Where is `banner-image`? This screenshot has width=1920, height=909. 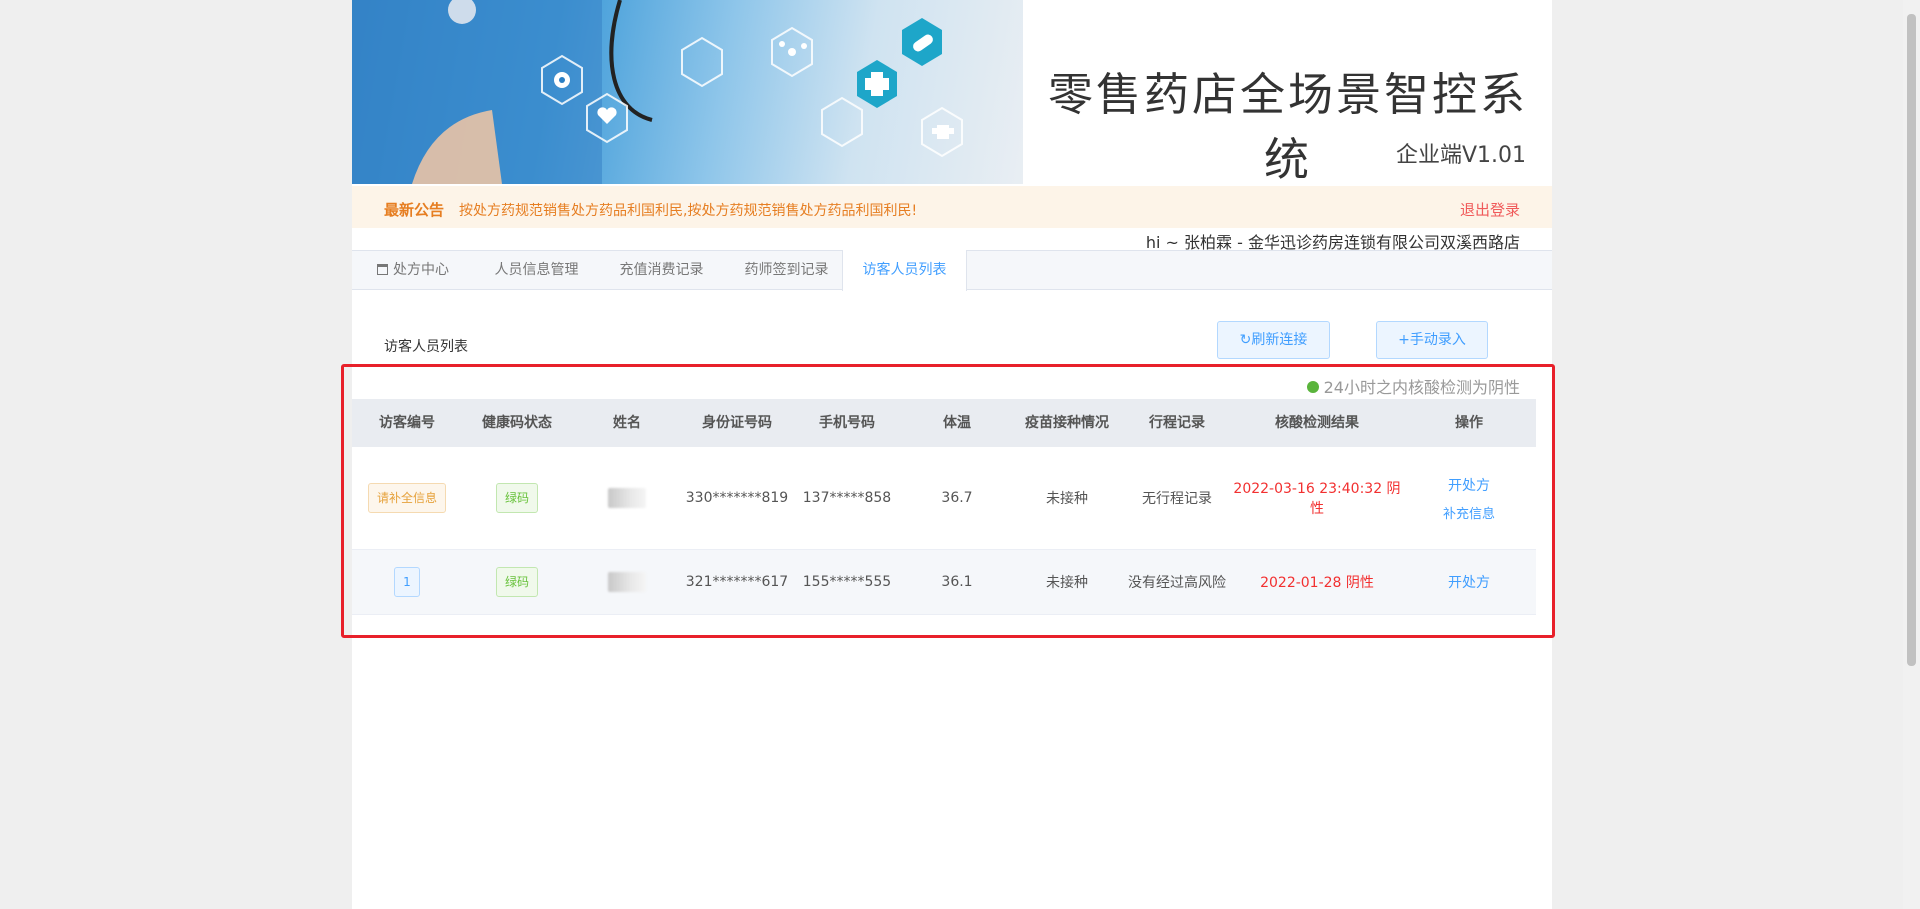
banner-image is located at coordinates (687, 92).